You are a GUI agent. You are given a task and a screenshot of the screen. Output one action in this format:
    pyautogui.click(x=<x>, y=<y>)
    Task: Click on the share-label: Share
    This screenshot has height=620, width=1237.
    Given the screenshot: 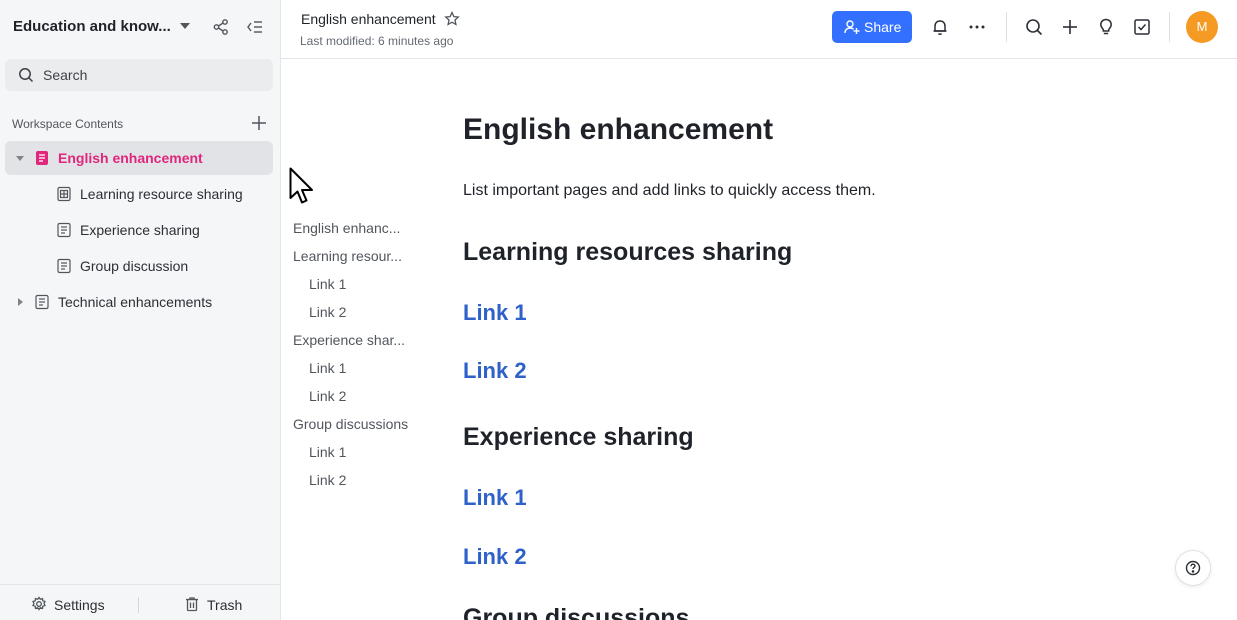 What is the action you would take?
    pyautogui.click(x=883, y=27)
    